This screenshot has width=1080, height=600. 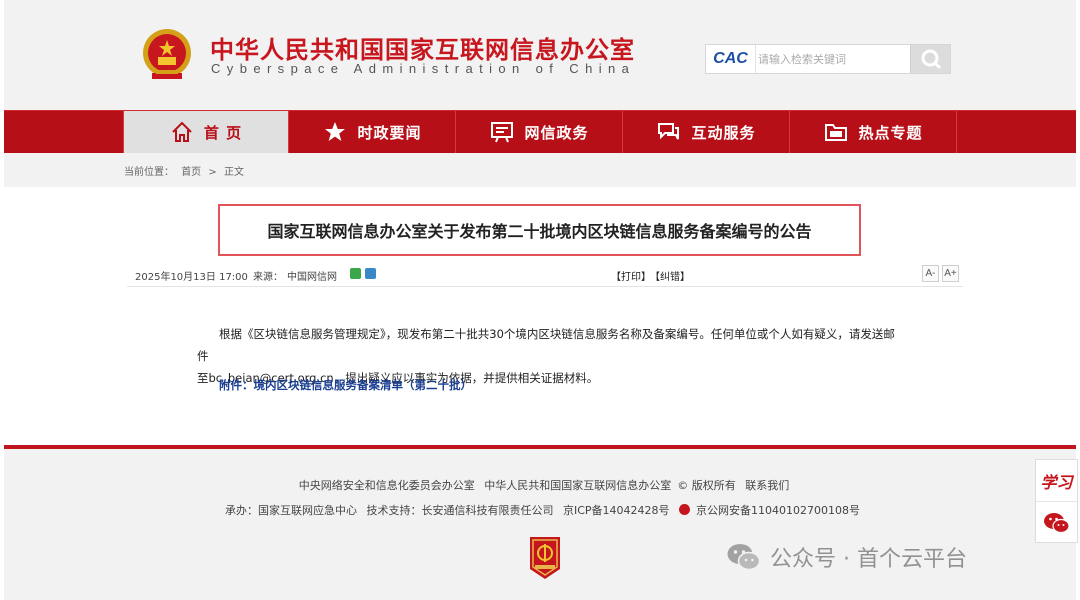 I want to click on breadcrumb-current: 正文, so click(x=233, y=172).